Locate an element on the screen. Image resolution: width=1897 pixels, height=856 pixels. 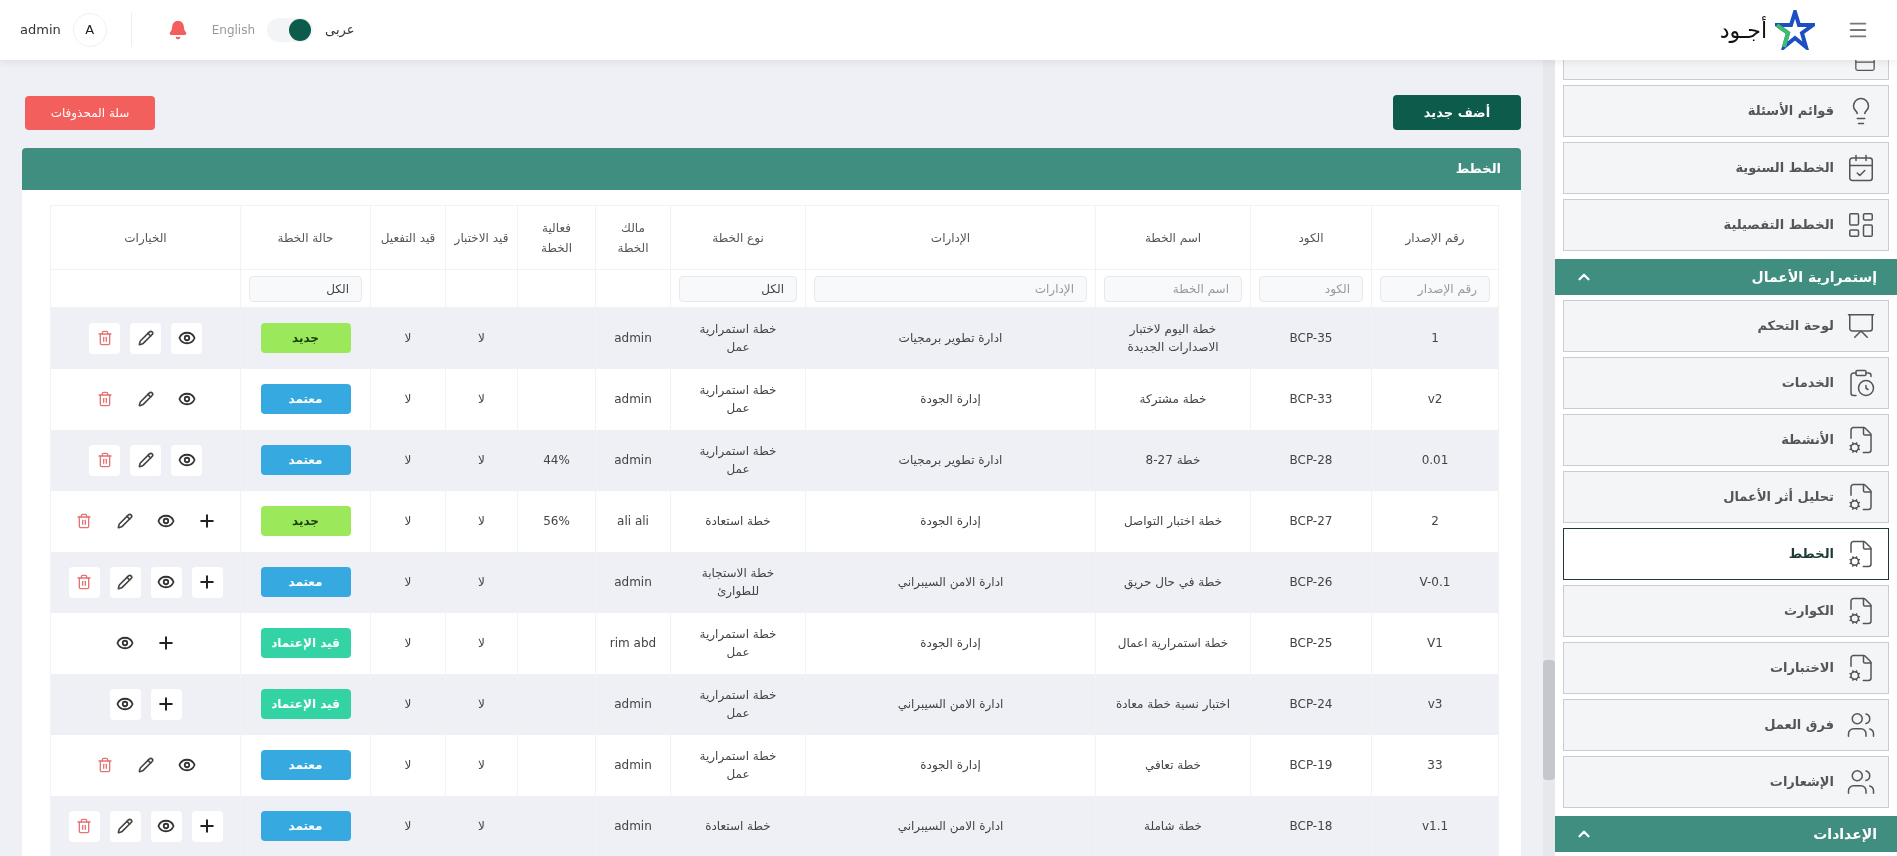
table-cell-text: v1.1 is located at coordinates (1435, 826).